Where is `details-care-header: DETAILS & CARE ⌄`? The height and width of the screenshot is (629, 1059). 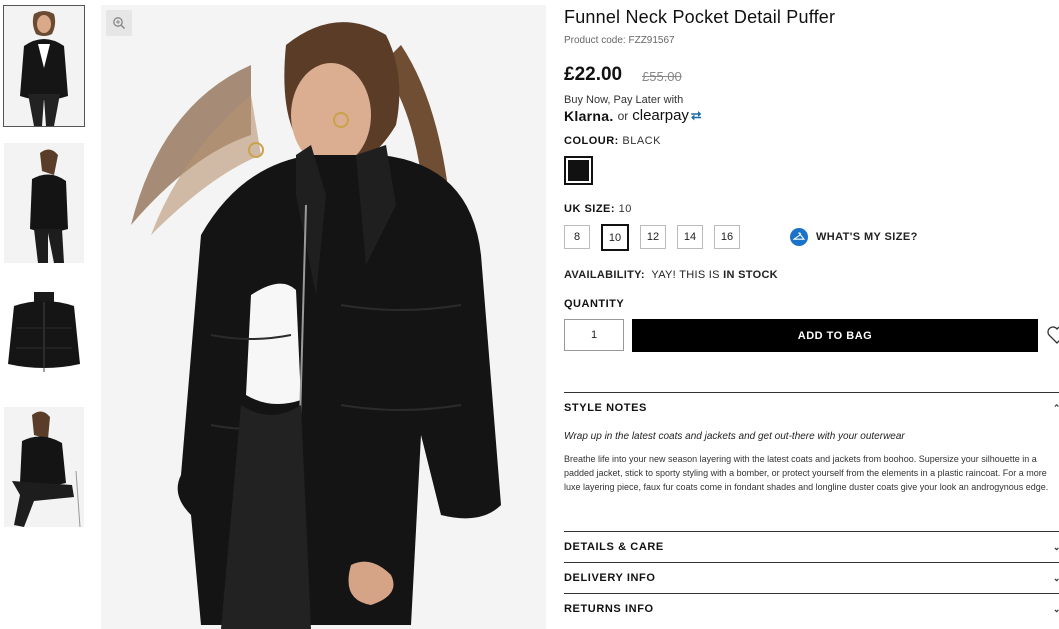 details-care-header: DETAILS & CARE ⌄ is located at coordinates (811, 547).